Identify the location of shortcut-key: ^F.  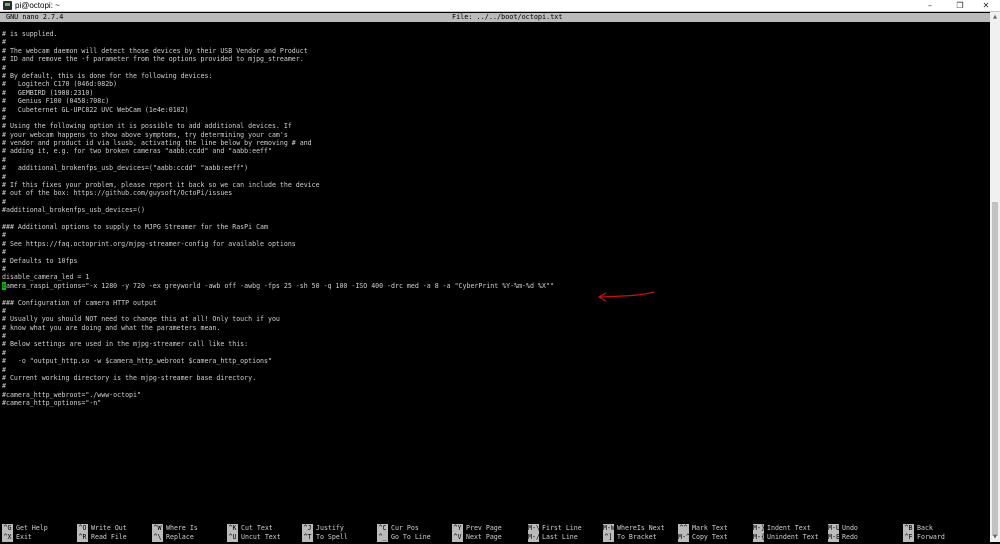
(908, 537).